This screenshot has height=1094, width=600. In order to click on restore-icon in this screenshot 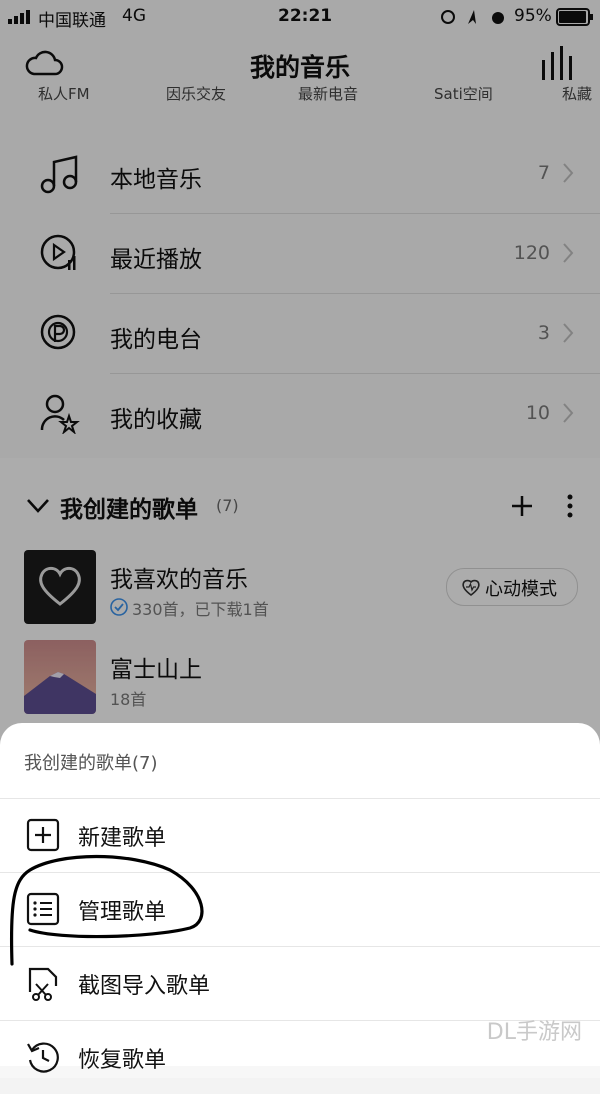, I will do `click(43, 1057)`.